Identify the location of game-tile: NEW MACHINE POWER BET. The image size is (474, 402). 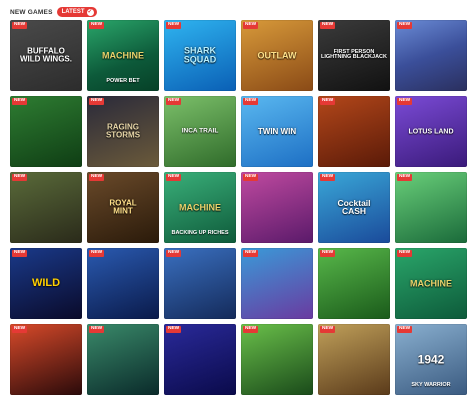
(123, 55).